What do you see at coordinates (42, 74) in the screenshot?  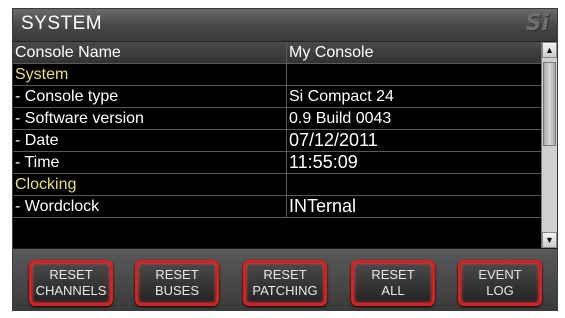 I see `section-label: System` at bounding box center [42, 74].